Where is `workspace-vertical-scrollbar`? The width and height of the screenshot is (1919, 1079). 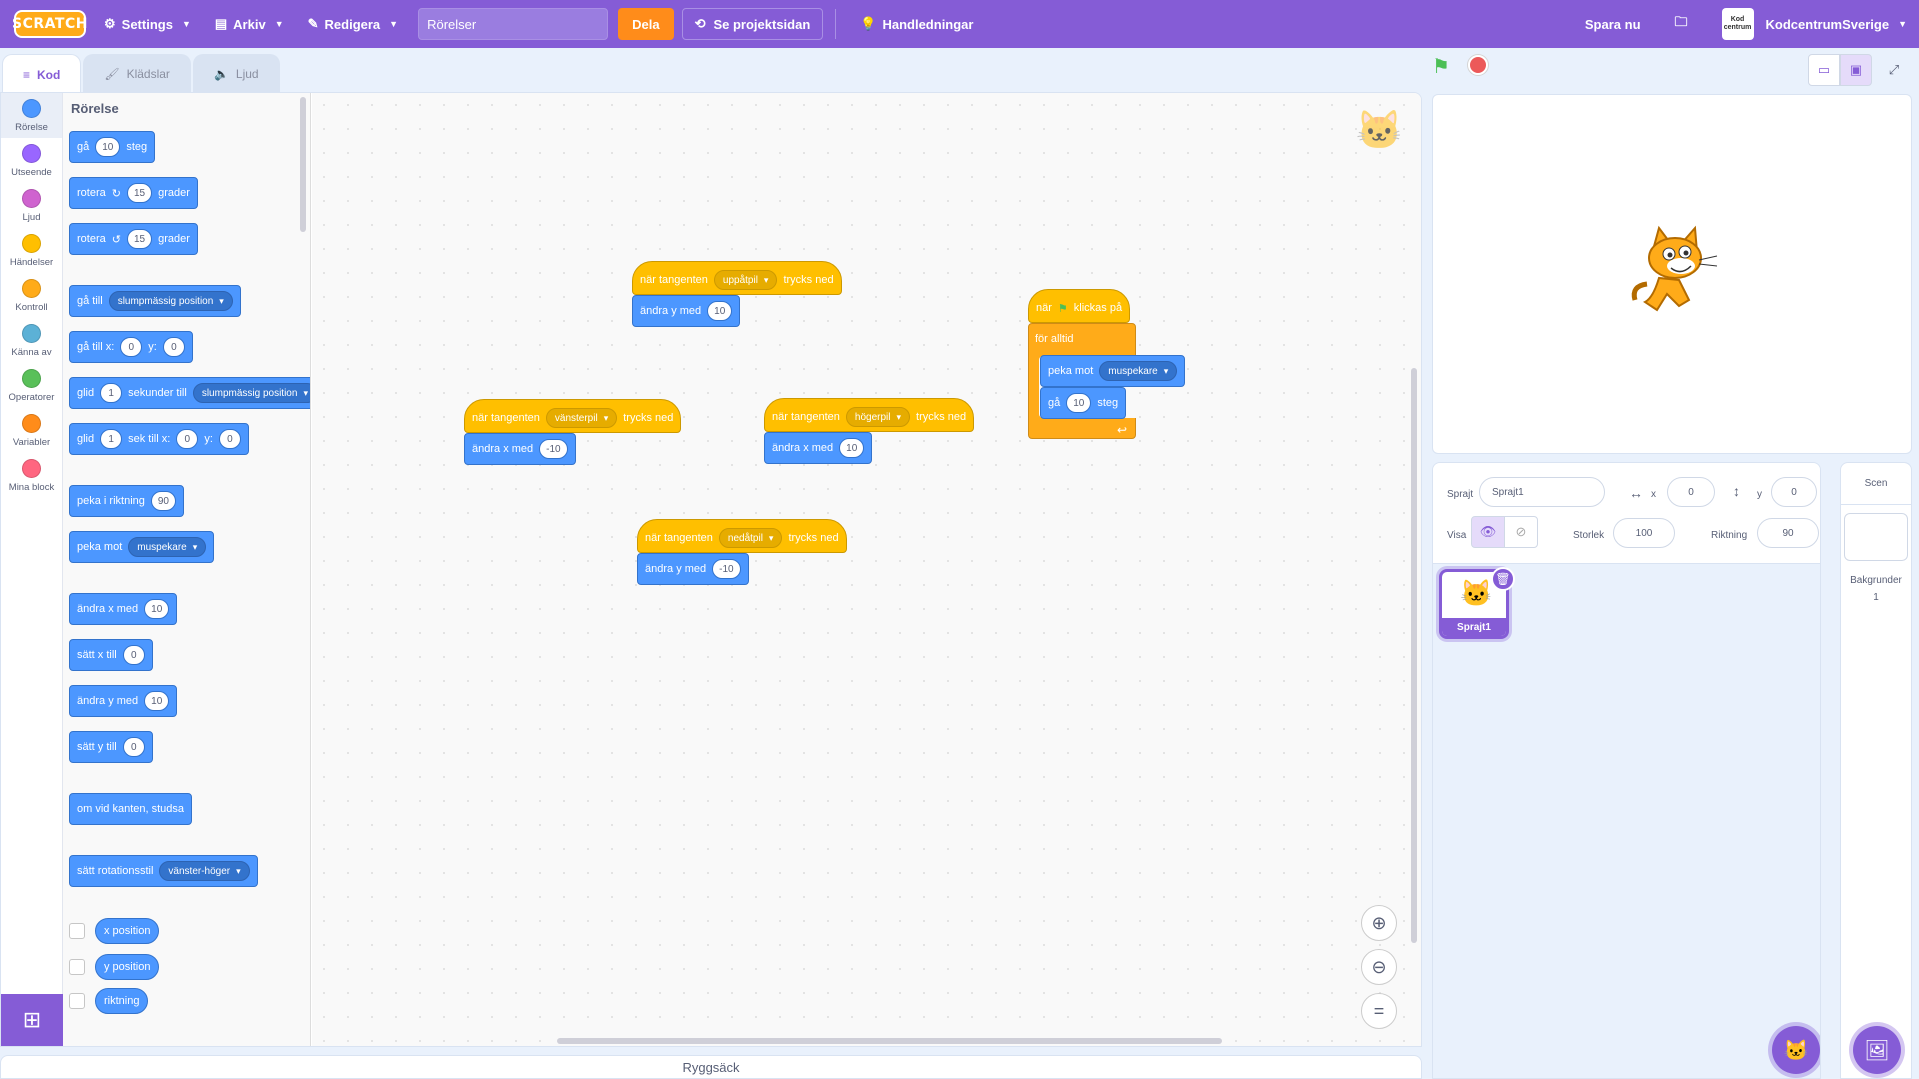
workspace-vertical-scrollbar is located at coordinates (1414, 655).